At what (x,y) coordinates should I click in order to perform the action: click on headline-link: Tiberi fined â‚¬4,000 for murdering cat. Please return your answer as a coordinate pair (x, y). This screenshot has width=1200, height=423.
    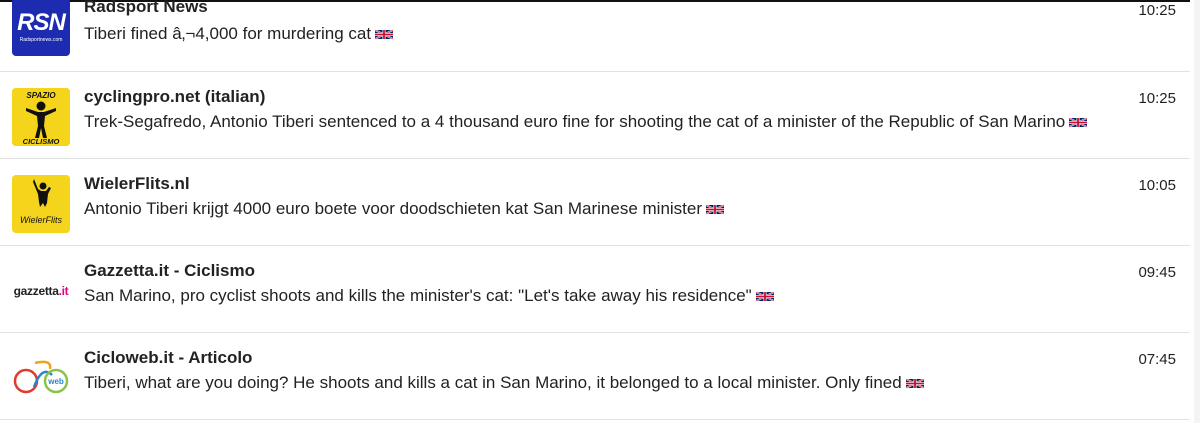
    Looking at the image, I should click on (239, 34).